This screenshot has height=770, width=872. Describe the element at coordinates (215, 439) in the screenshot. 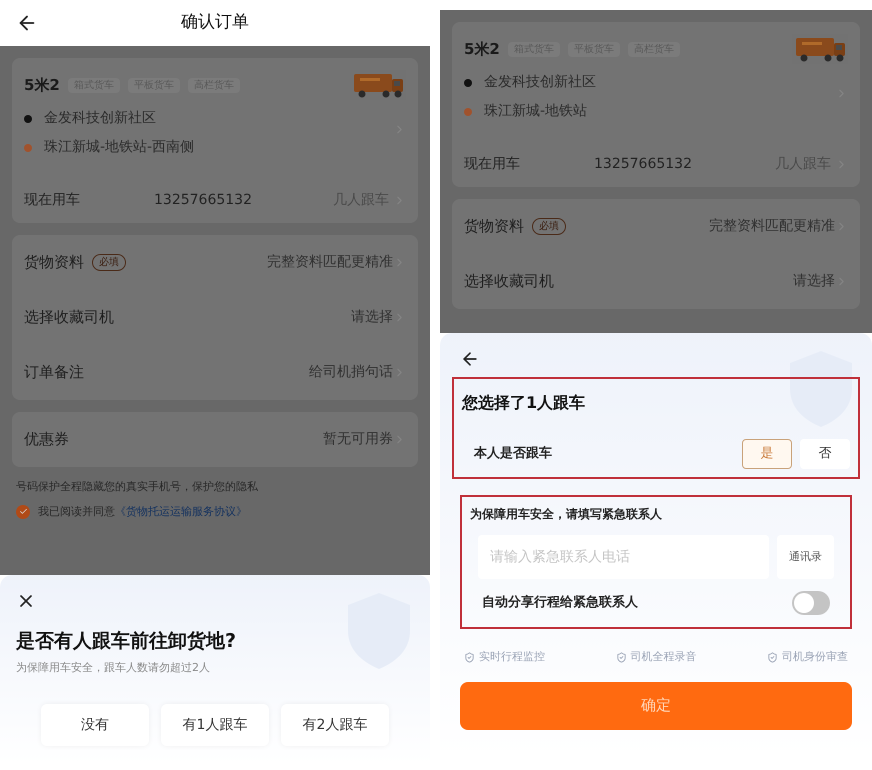

I see `option-row: 优惠券 暂无可用券` at that location.